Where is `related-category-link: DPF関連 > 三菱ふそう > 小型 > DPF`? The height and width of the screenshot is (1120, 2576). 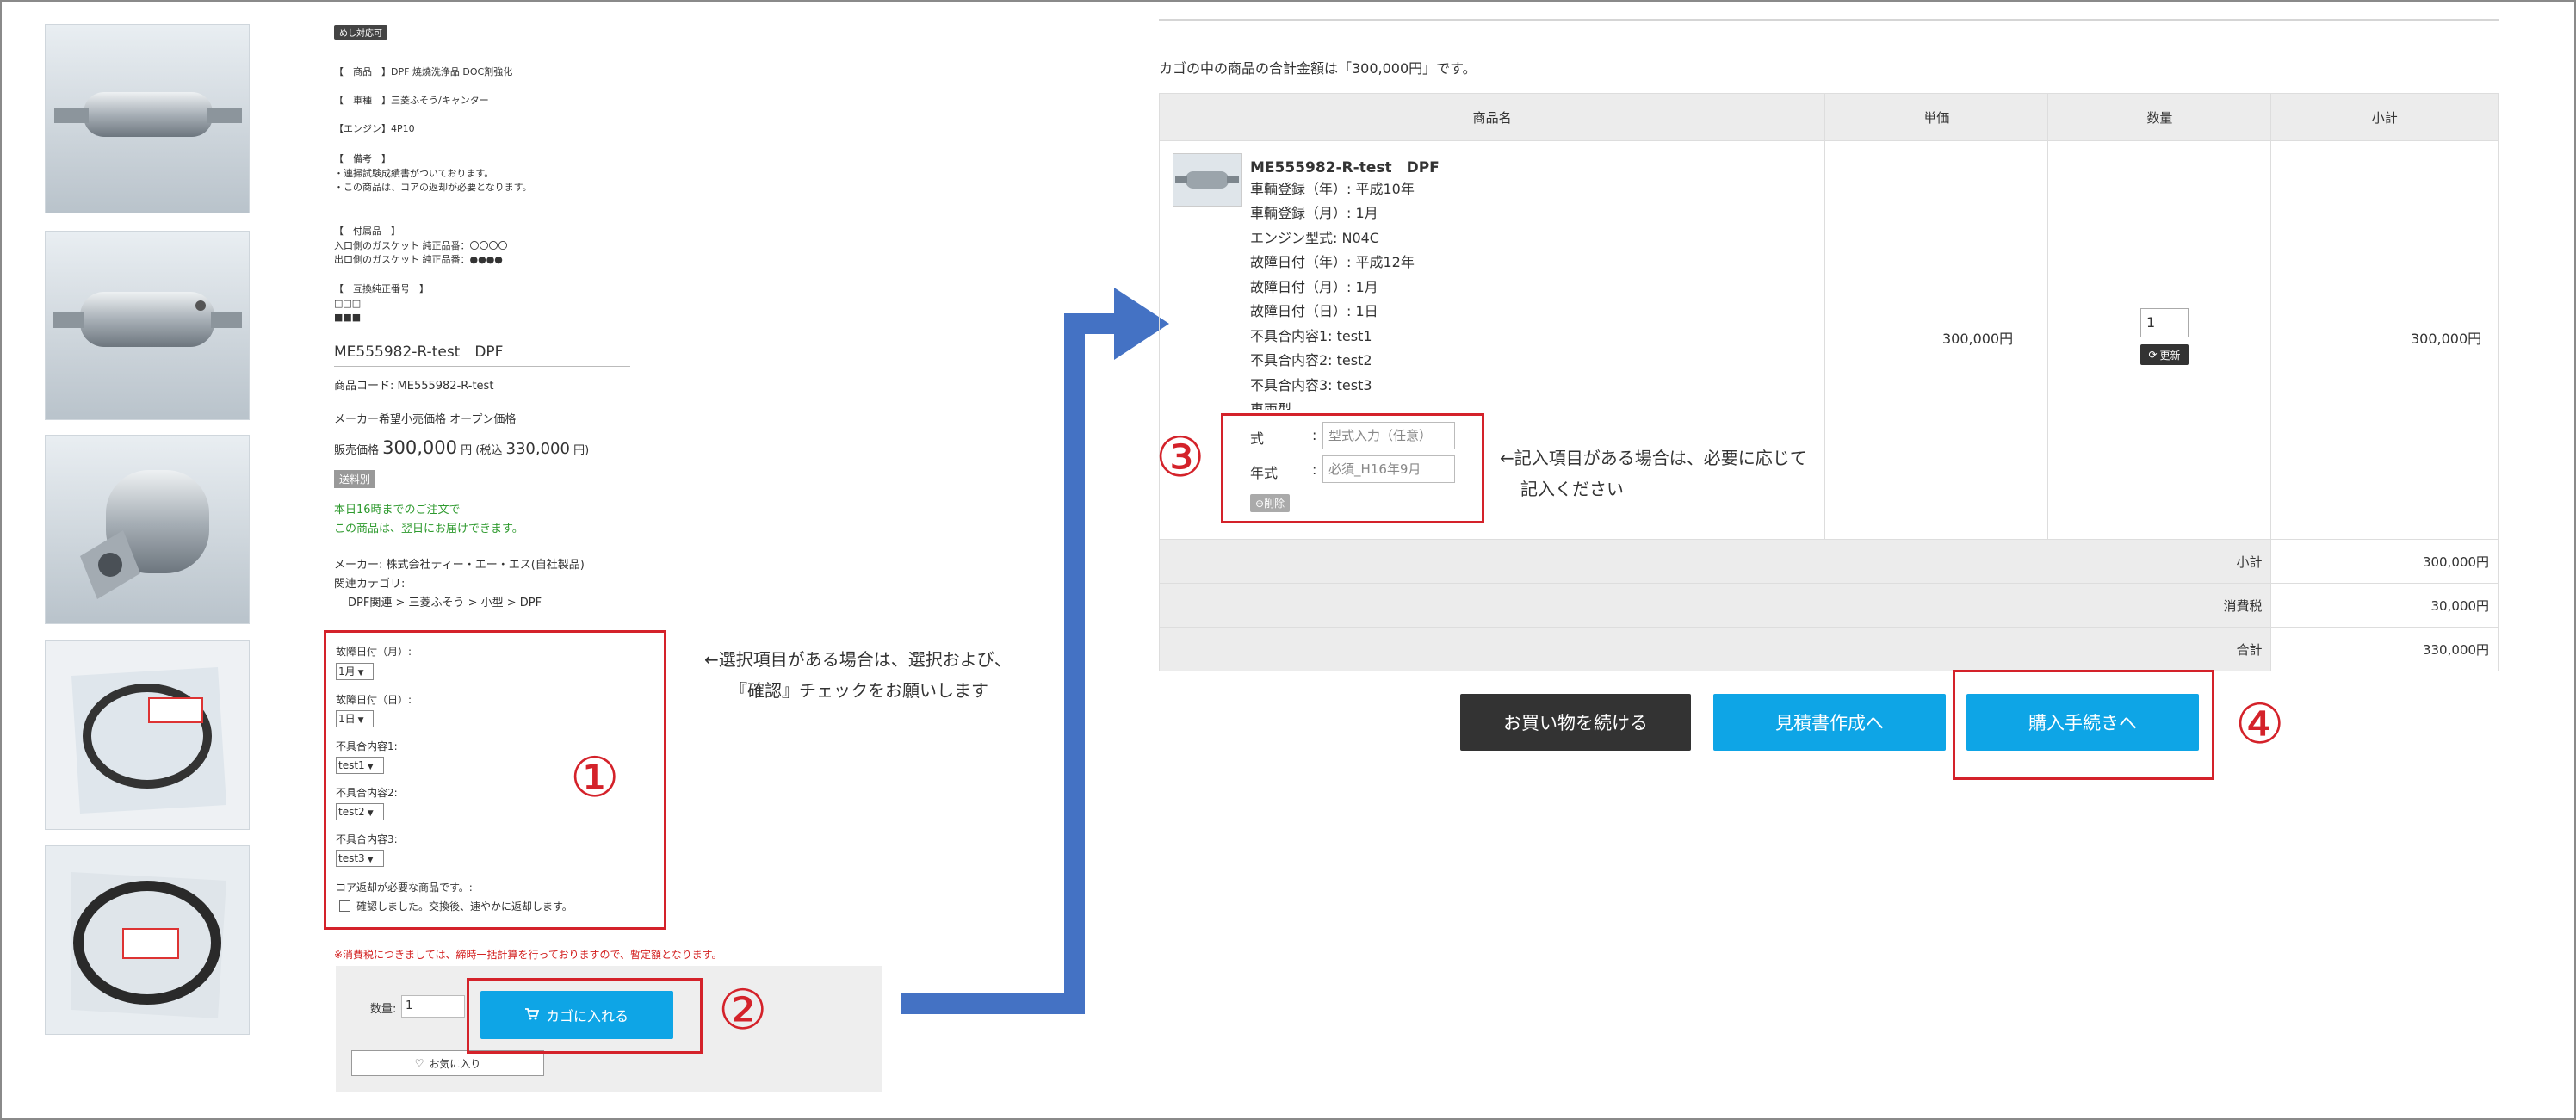 related-category-link: DPF関連 > 三菱ふそう > 小型 > DPF is located at coordinates (445, 603).